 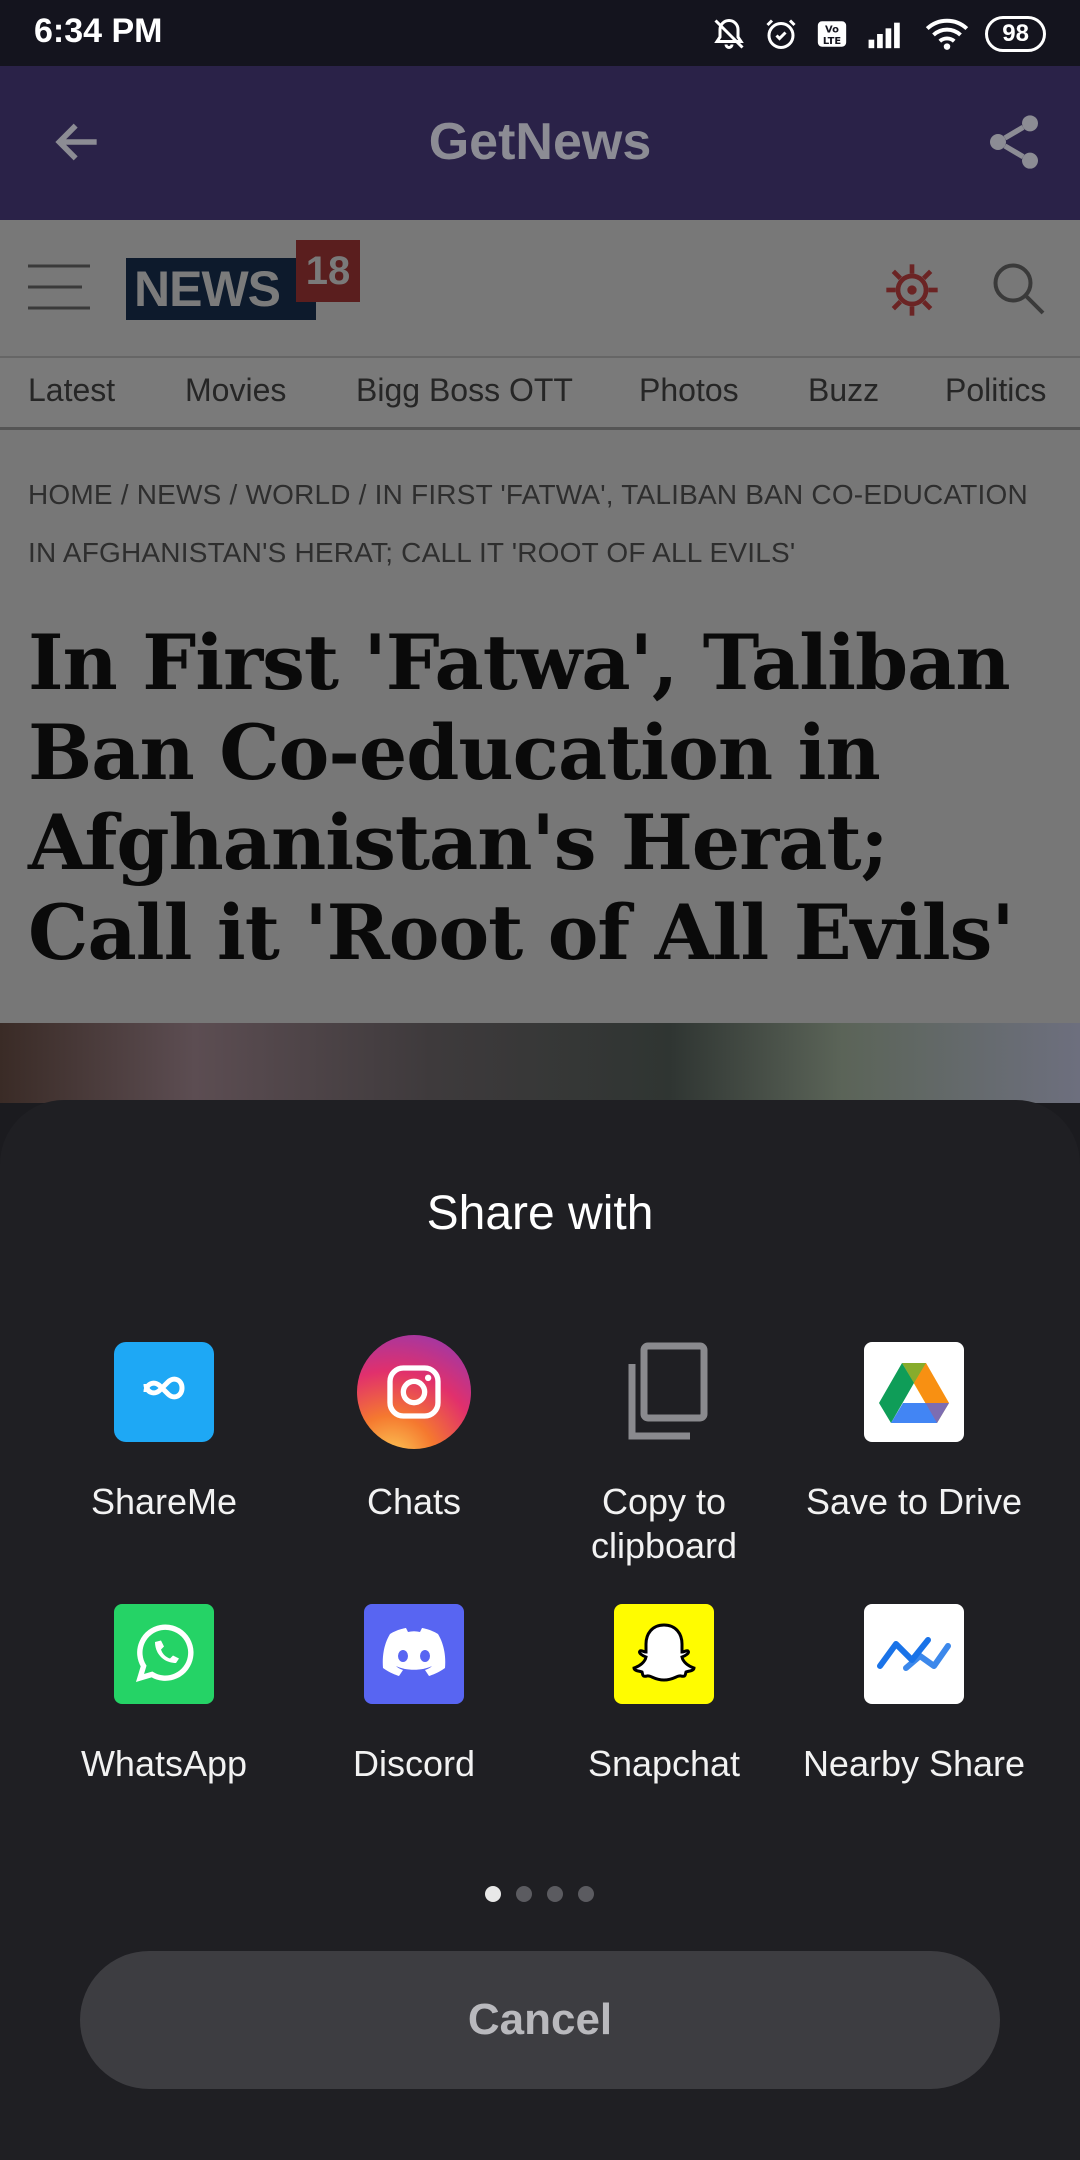 I want to click on share-target-whatsapp: WhatsApp, so click(x=164, y=1695).